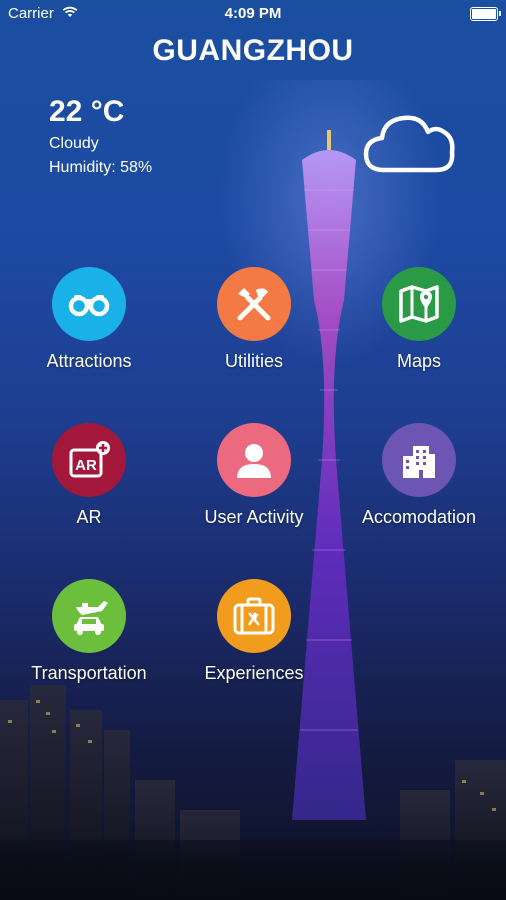 The image size is (506, 900). What do you see at coordinates (485, 14) in the screenshot?
I see `battery-icon` at bounding box center [485, 14].